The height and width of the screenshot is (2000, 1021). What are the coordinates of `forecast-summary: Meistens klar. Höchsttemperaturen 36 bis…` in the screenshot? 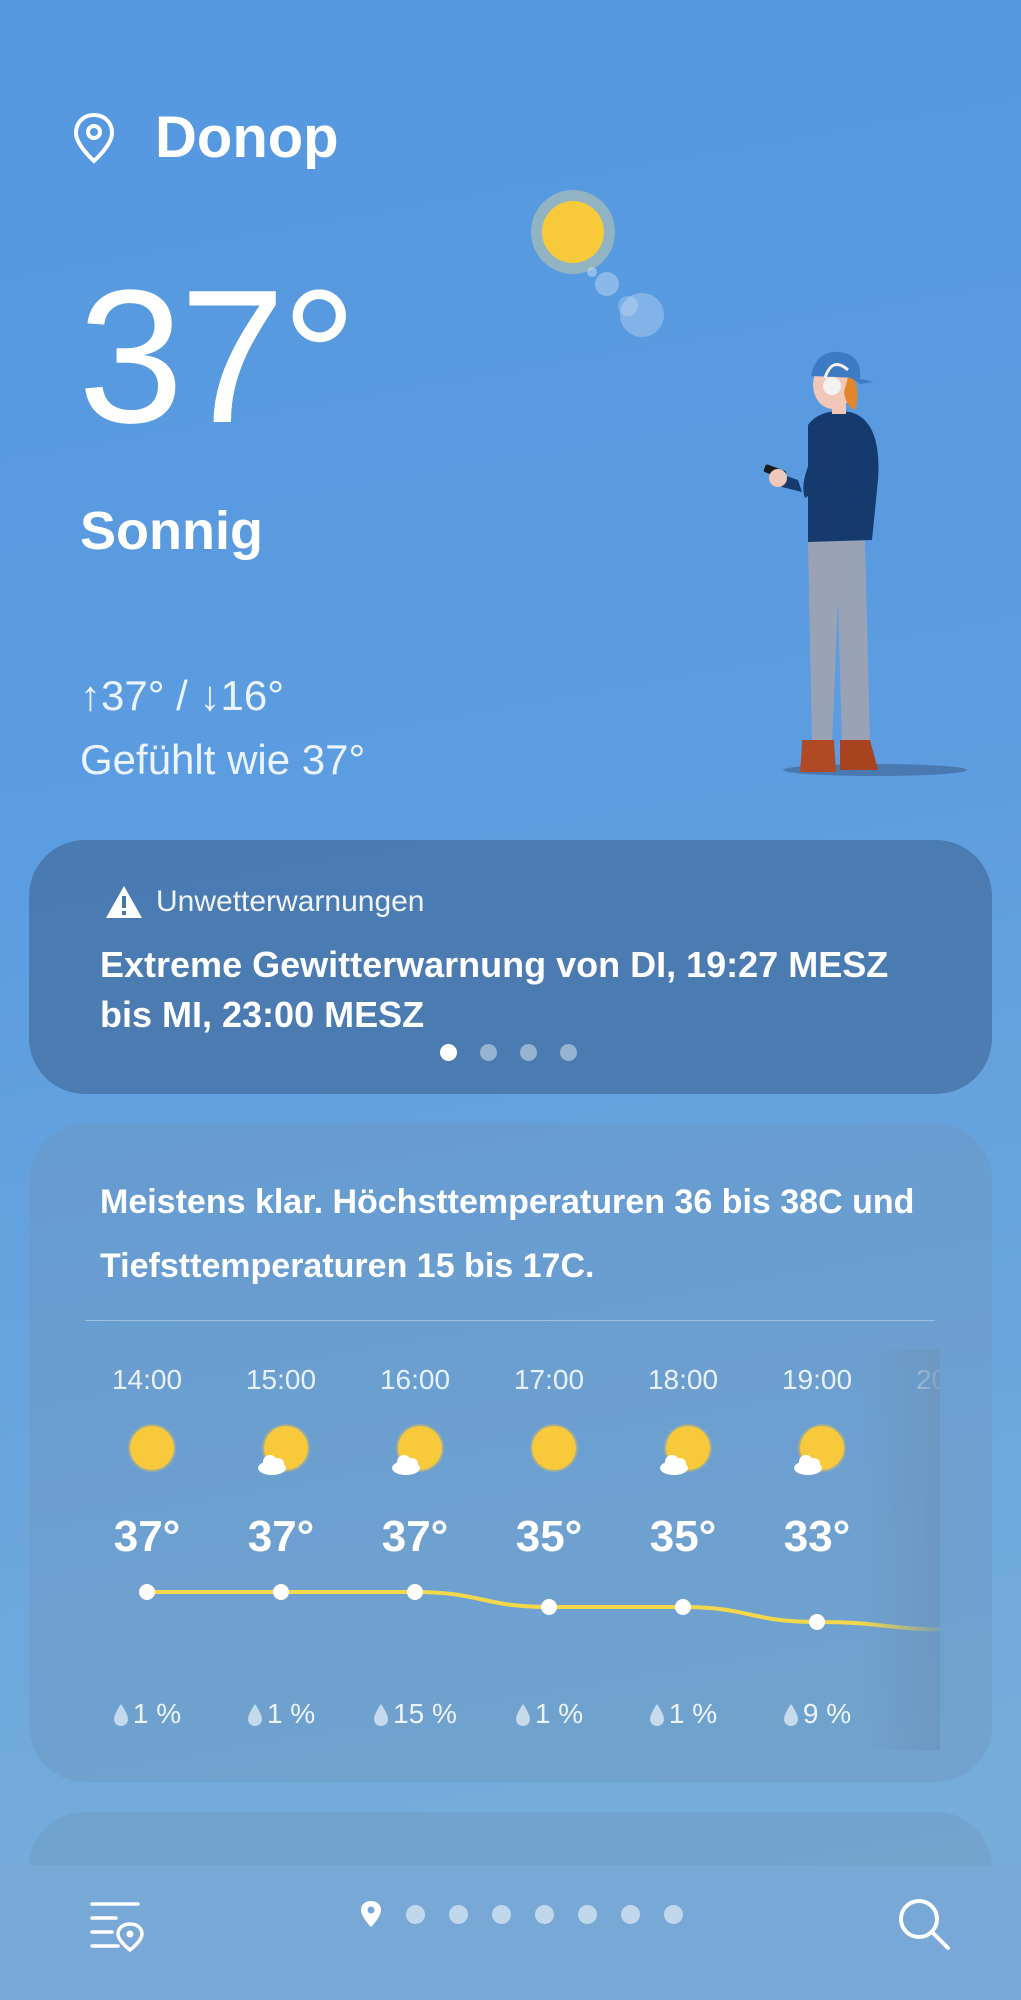 It's located at (507, 1234).